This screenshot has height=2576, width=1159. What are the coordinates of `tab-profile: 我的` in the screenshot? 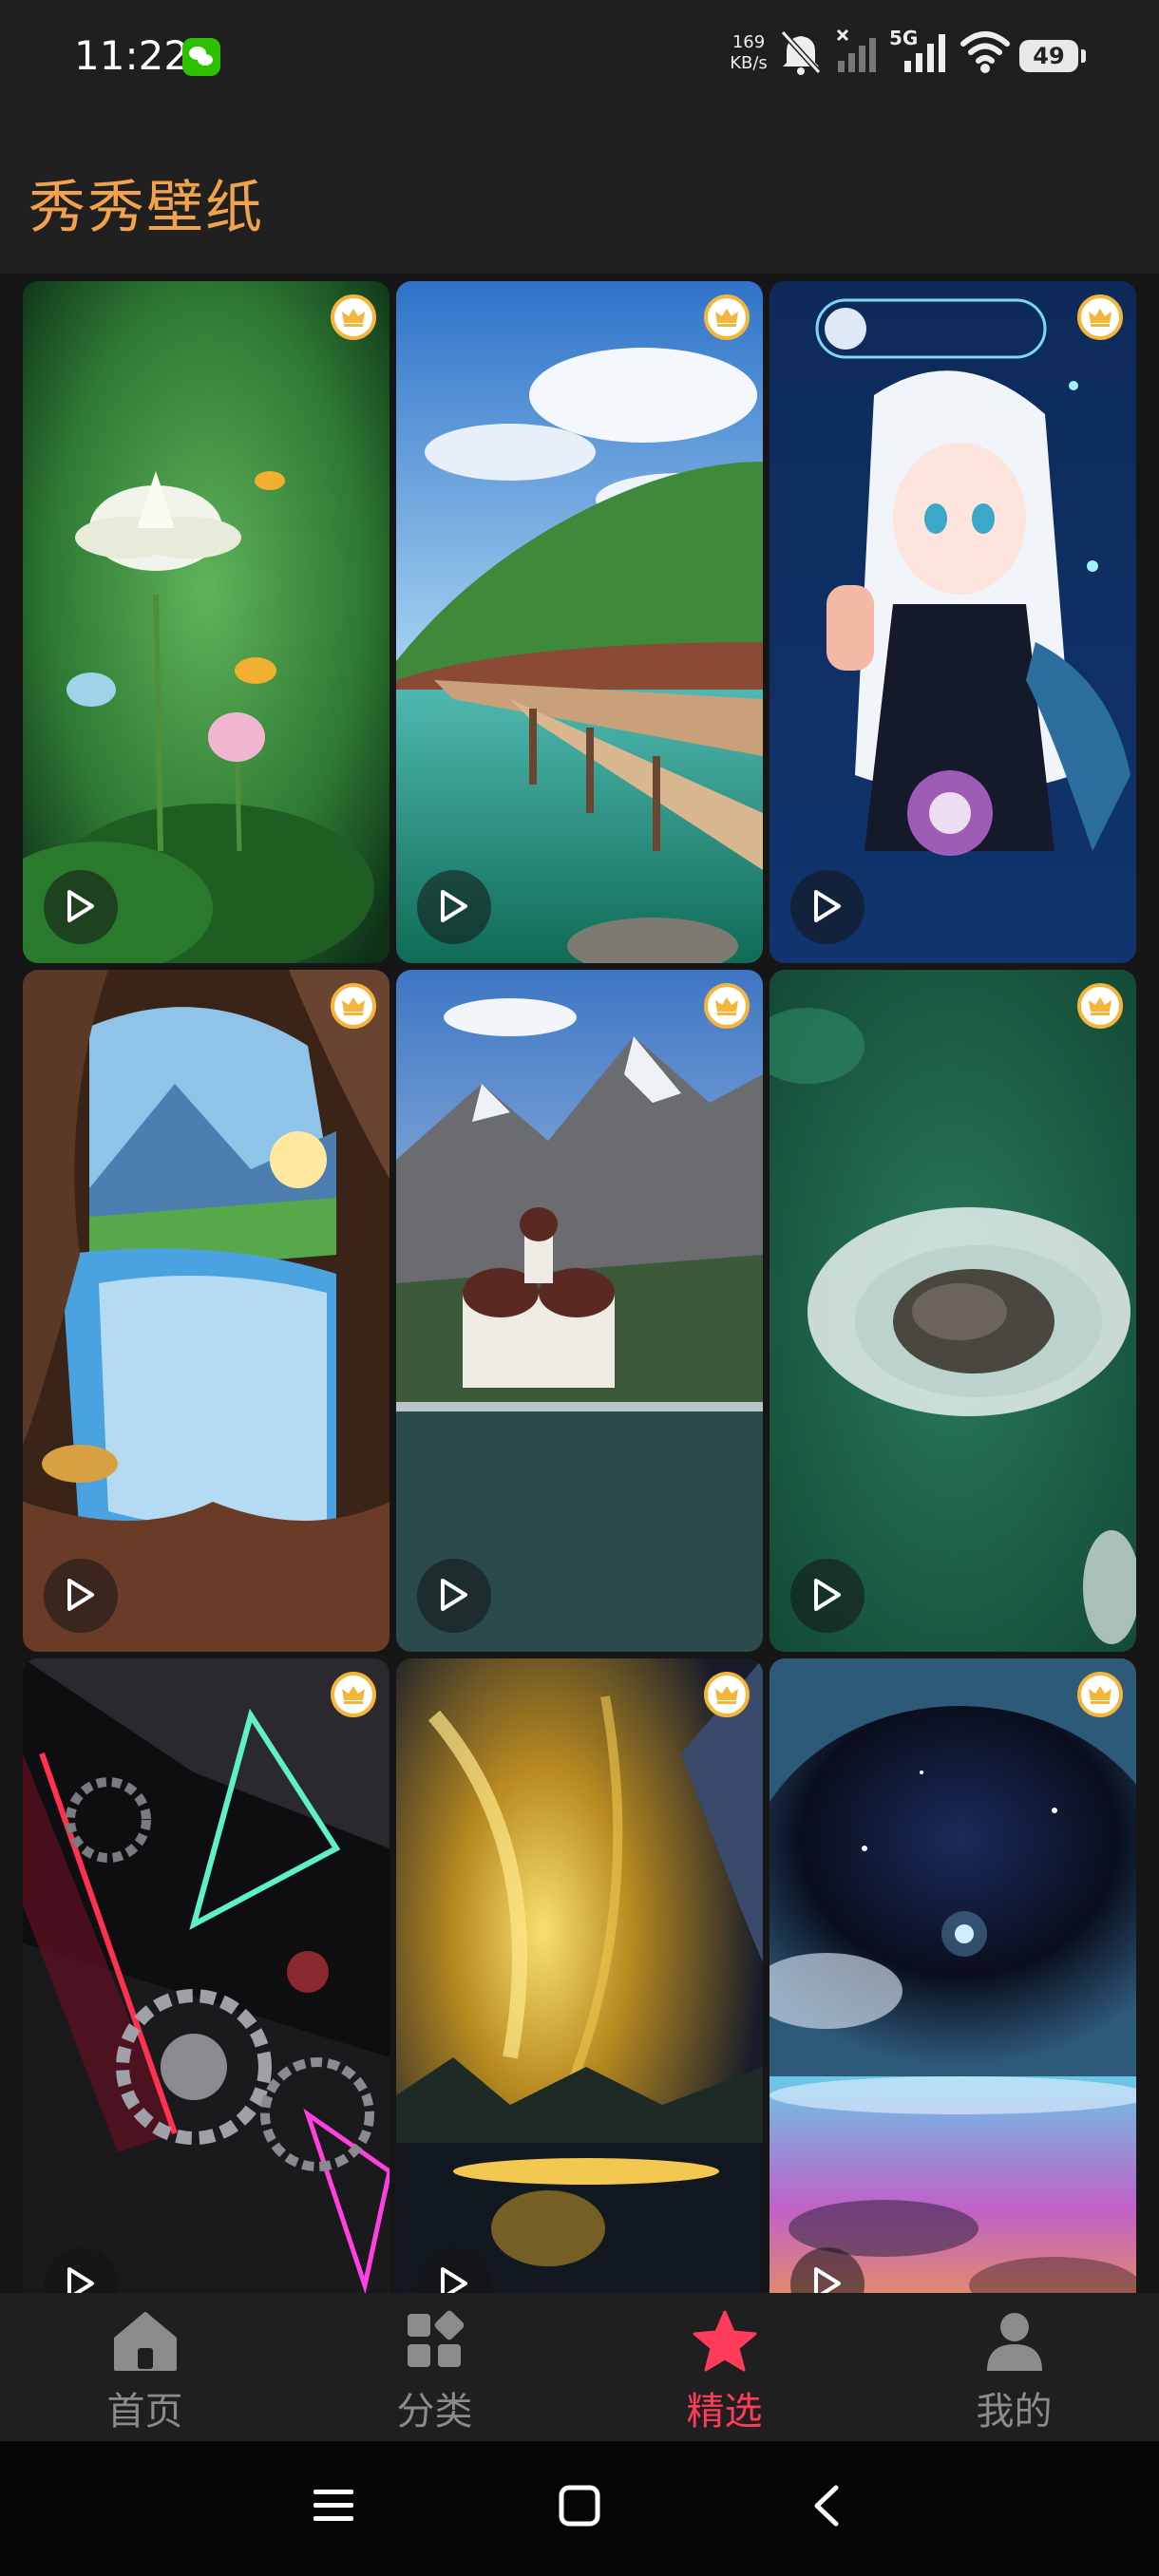 It's located at (1014, 2367).